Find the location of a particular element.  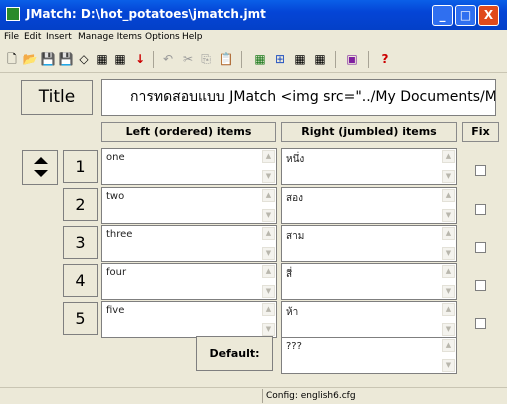

status-config: Config: english6.cfg is located at coordinates (339, 396).